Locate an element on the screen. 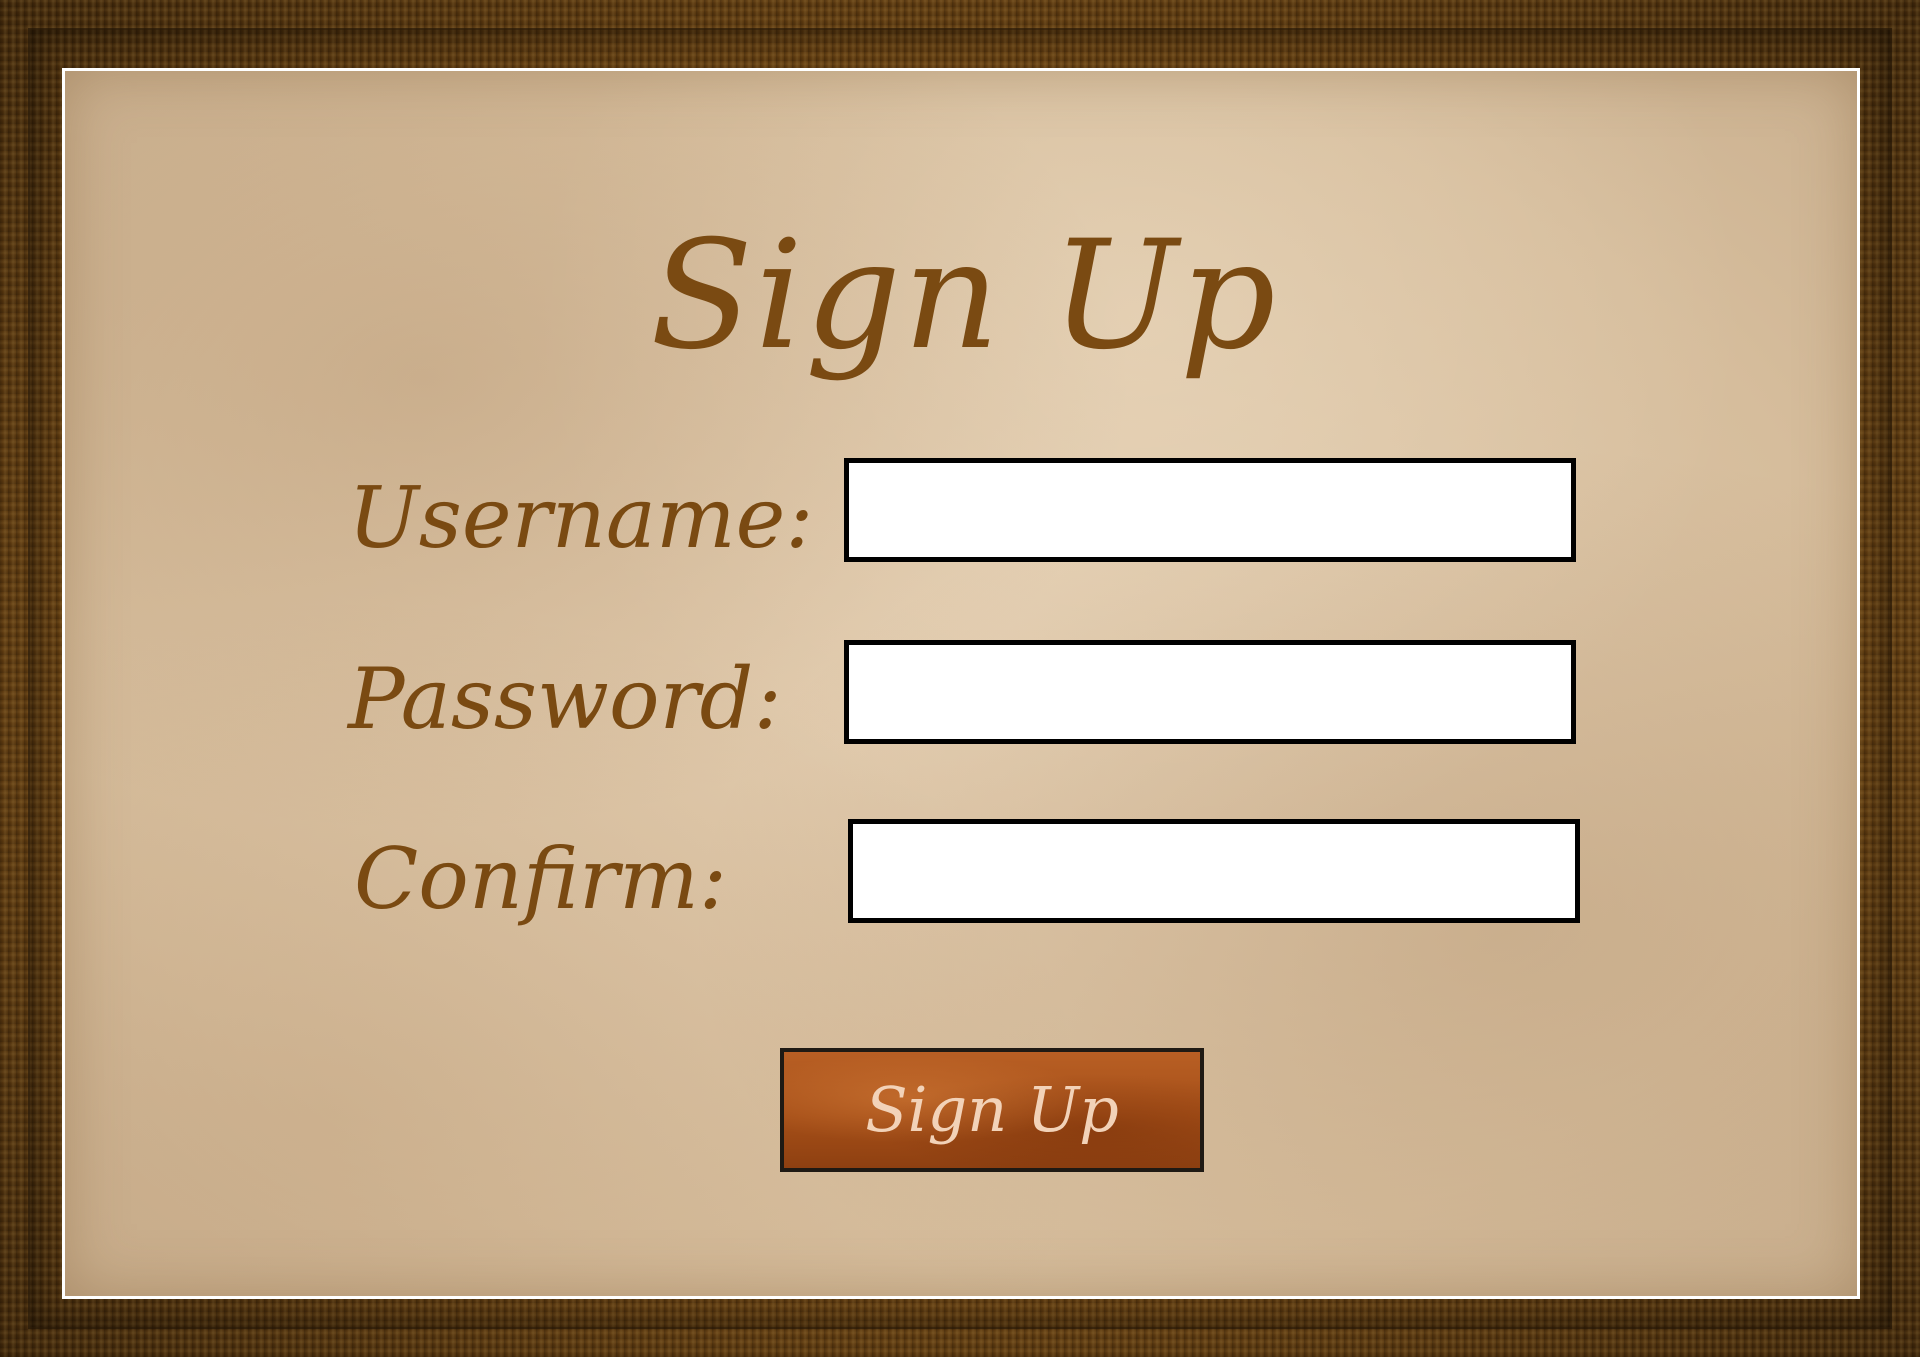 This screenshot has height=1357, width=1920. password-input is located at coordinates (1210, 692).